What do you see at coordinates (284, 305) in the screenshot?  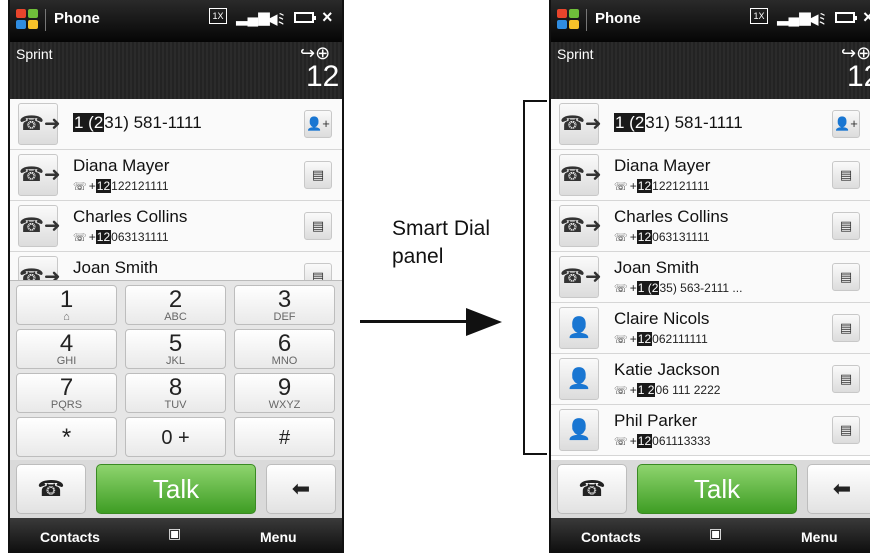 I see `key-3: 3 DEF` at bounding box center [284, 305].